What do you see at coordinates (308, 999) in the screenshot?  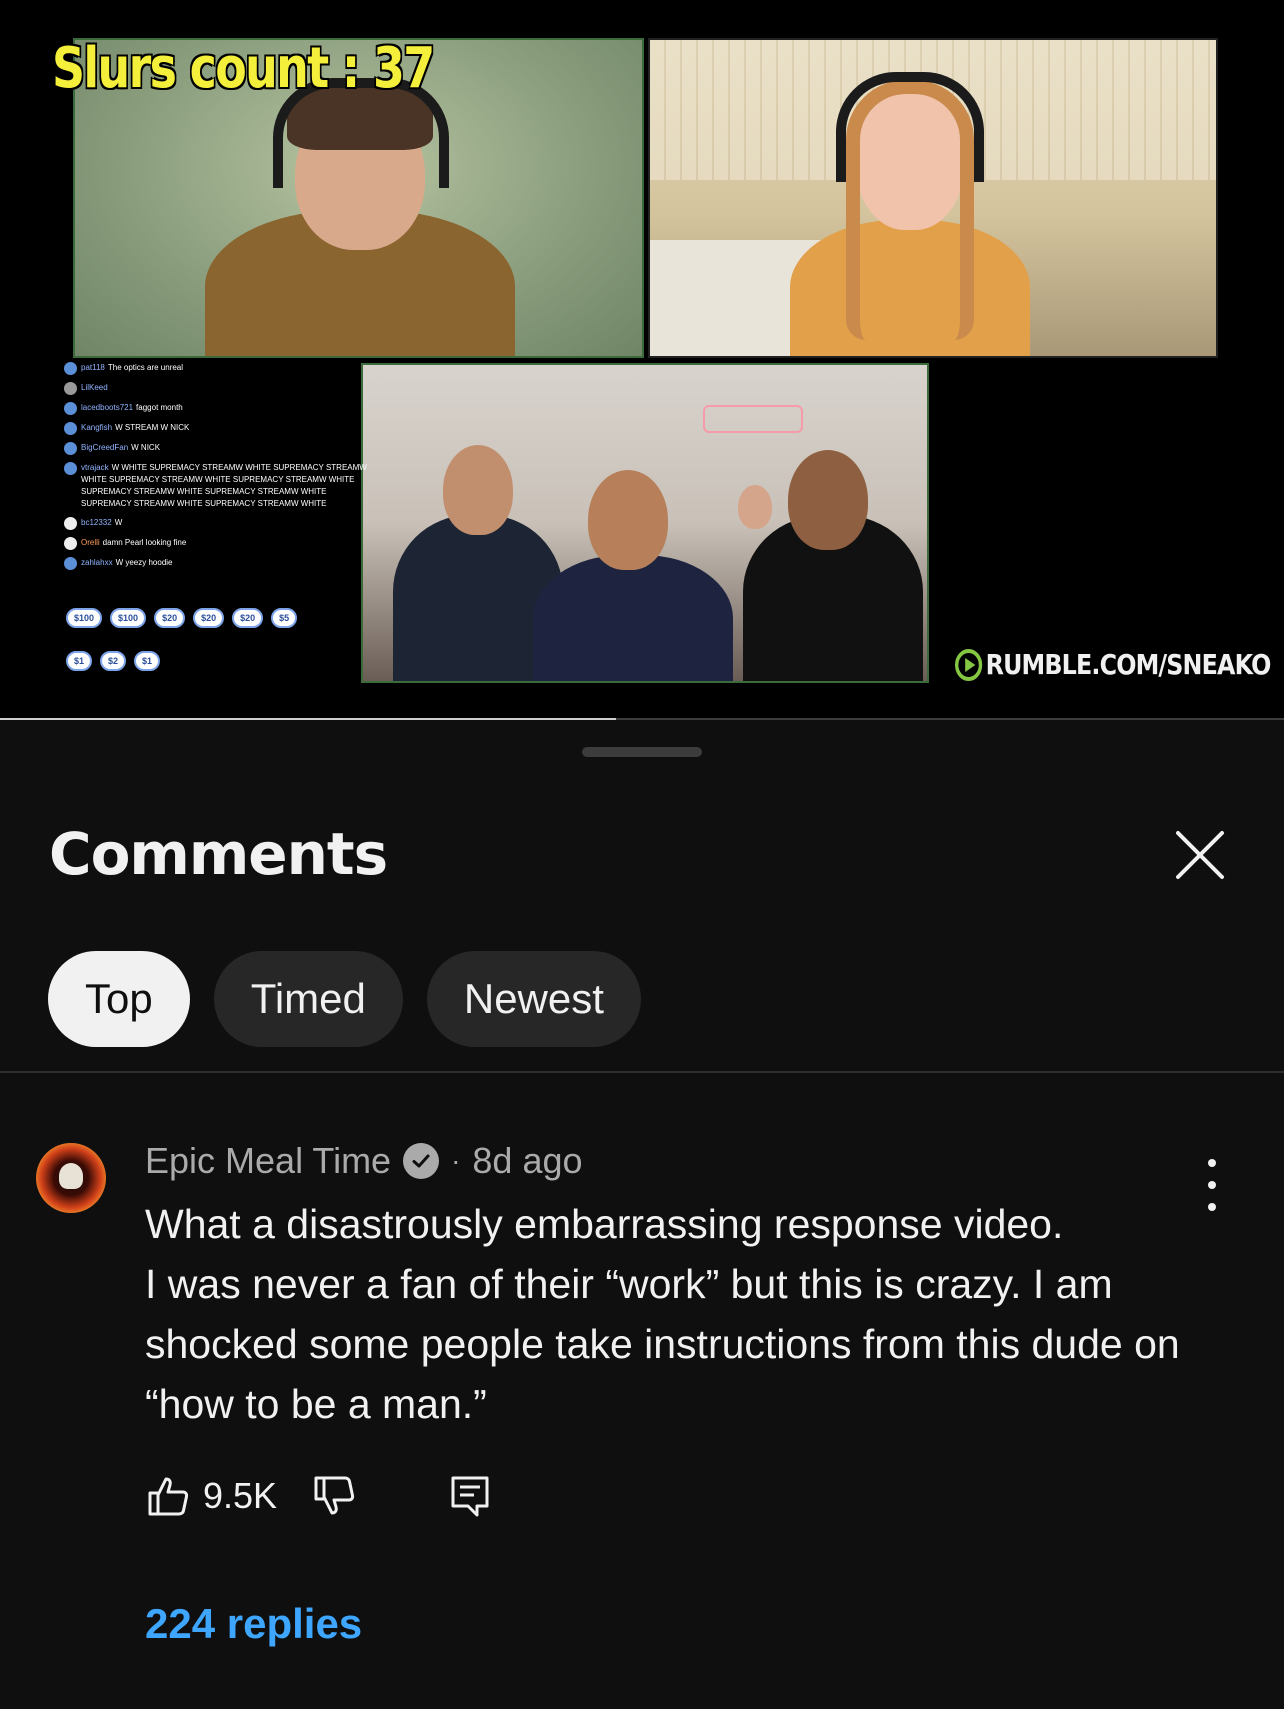 I see `chip-timed: Timed` at bounding box center [308, 999].